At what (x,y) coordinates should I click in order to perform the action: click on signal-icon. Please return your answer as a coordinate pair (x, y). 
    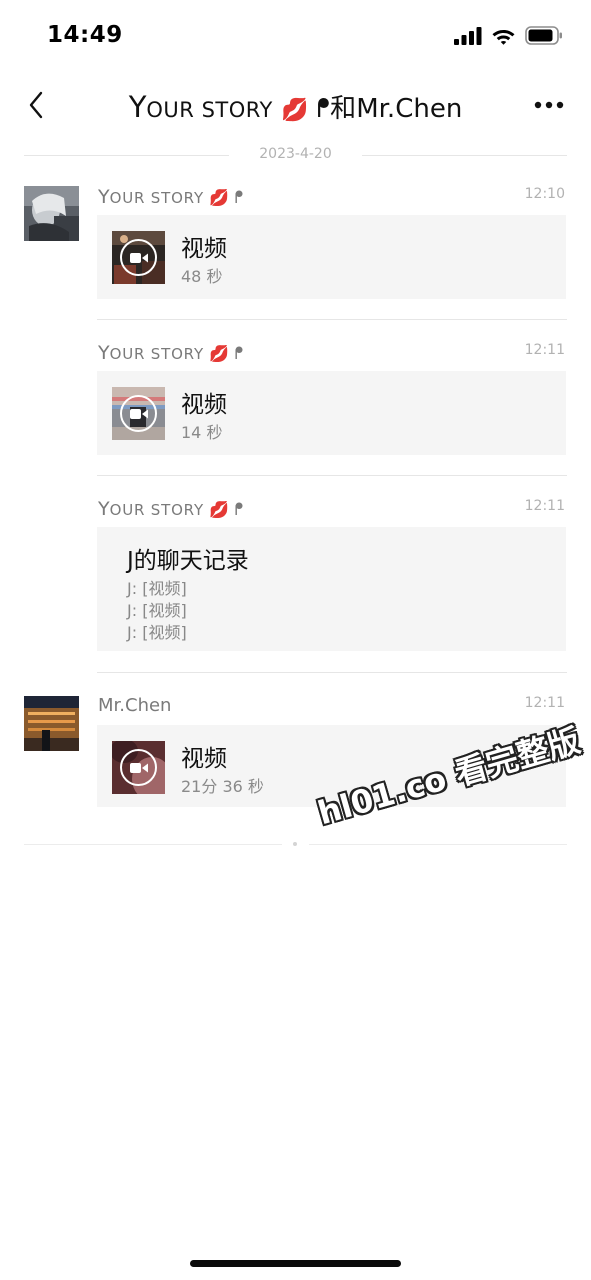
    Looking at the image, I should click on (468, 35).